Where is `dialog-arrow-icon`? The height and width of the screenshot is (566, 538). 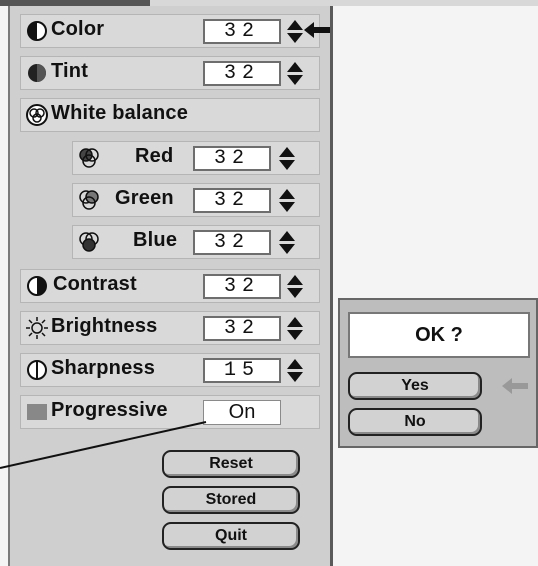 dialog-arrow-icon is located at coordinates (515, 386).